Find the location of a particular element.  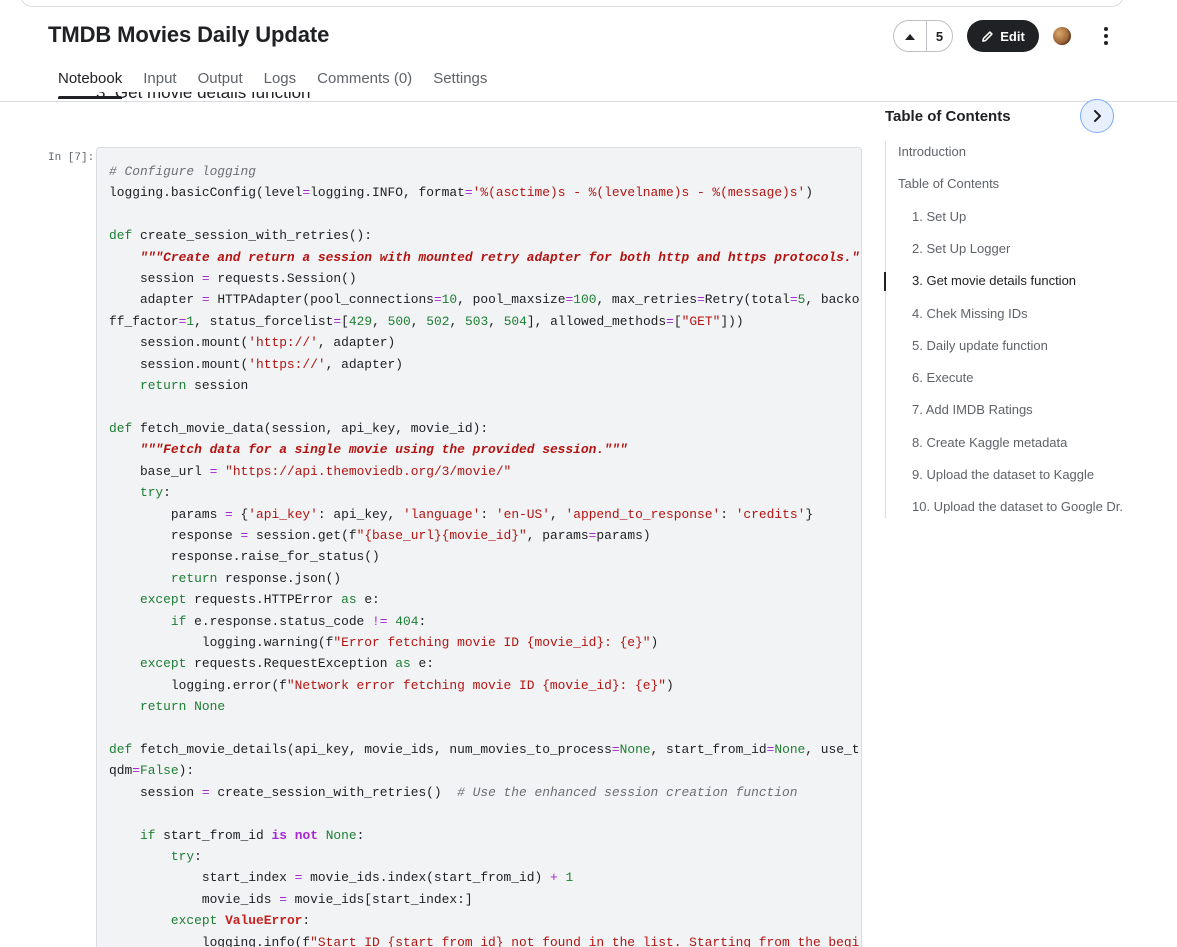

vote-count: 5 is located at coordinates (939, 36).